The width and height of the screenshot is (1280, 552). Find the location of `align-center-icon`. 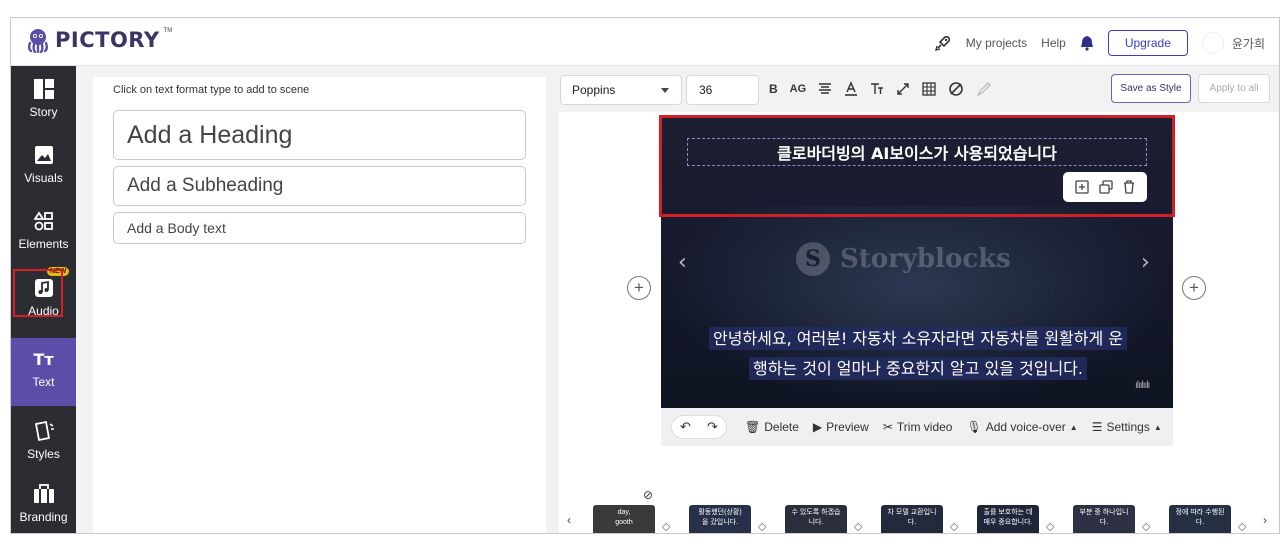

align-center-icon is located at coordinates (825, 89).